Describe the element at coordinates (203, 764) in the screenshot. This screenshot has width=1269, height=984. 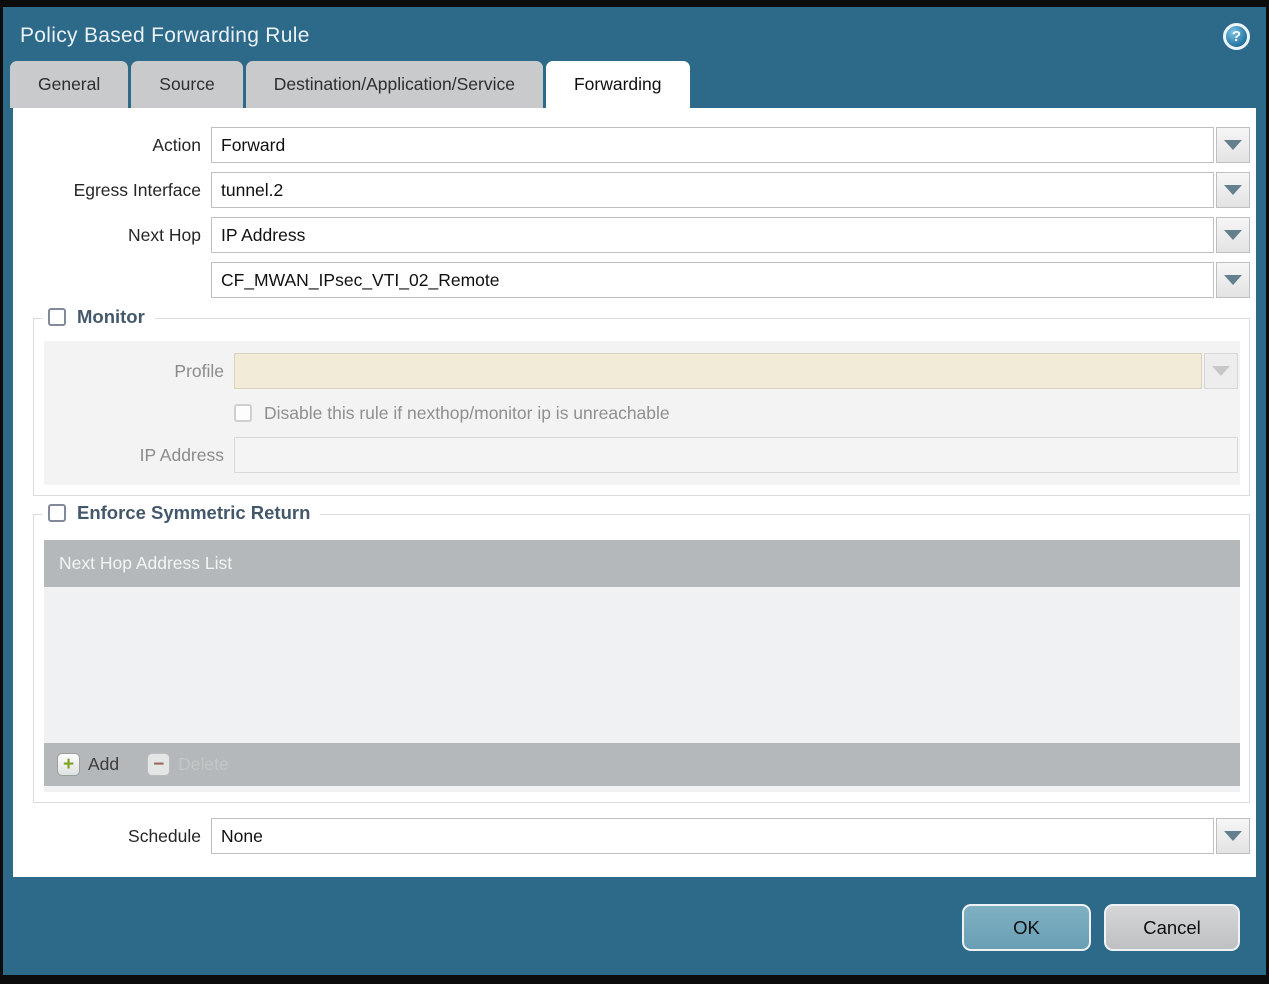
I see `delete-button-label: Delete` at that location.